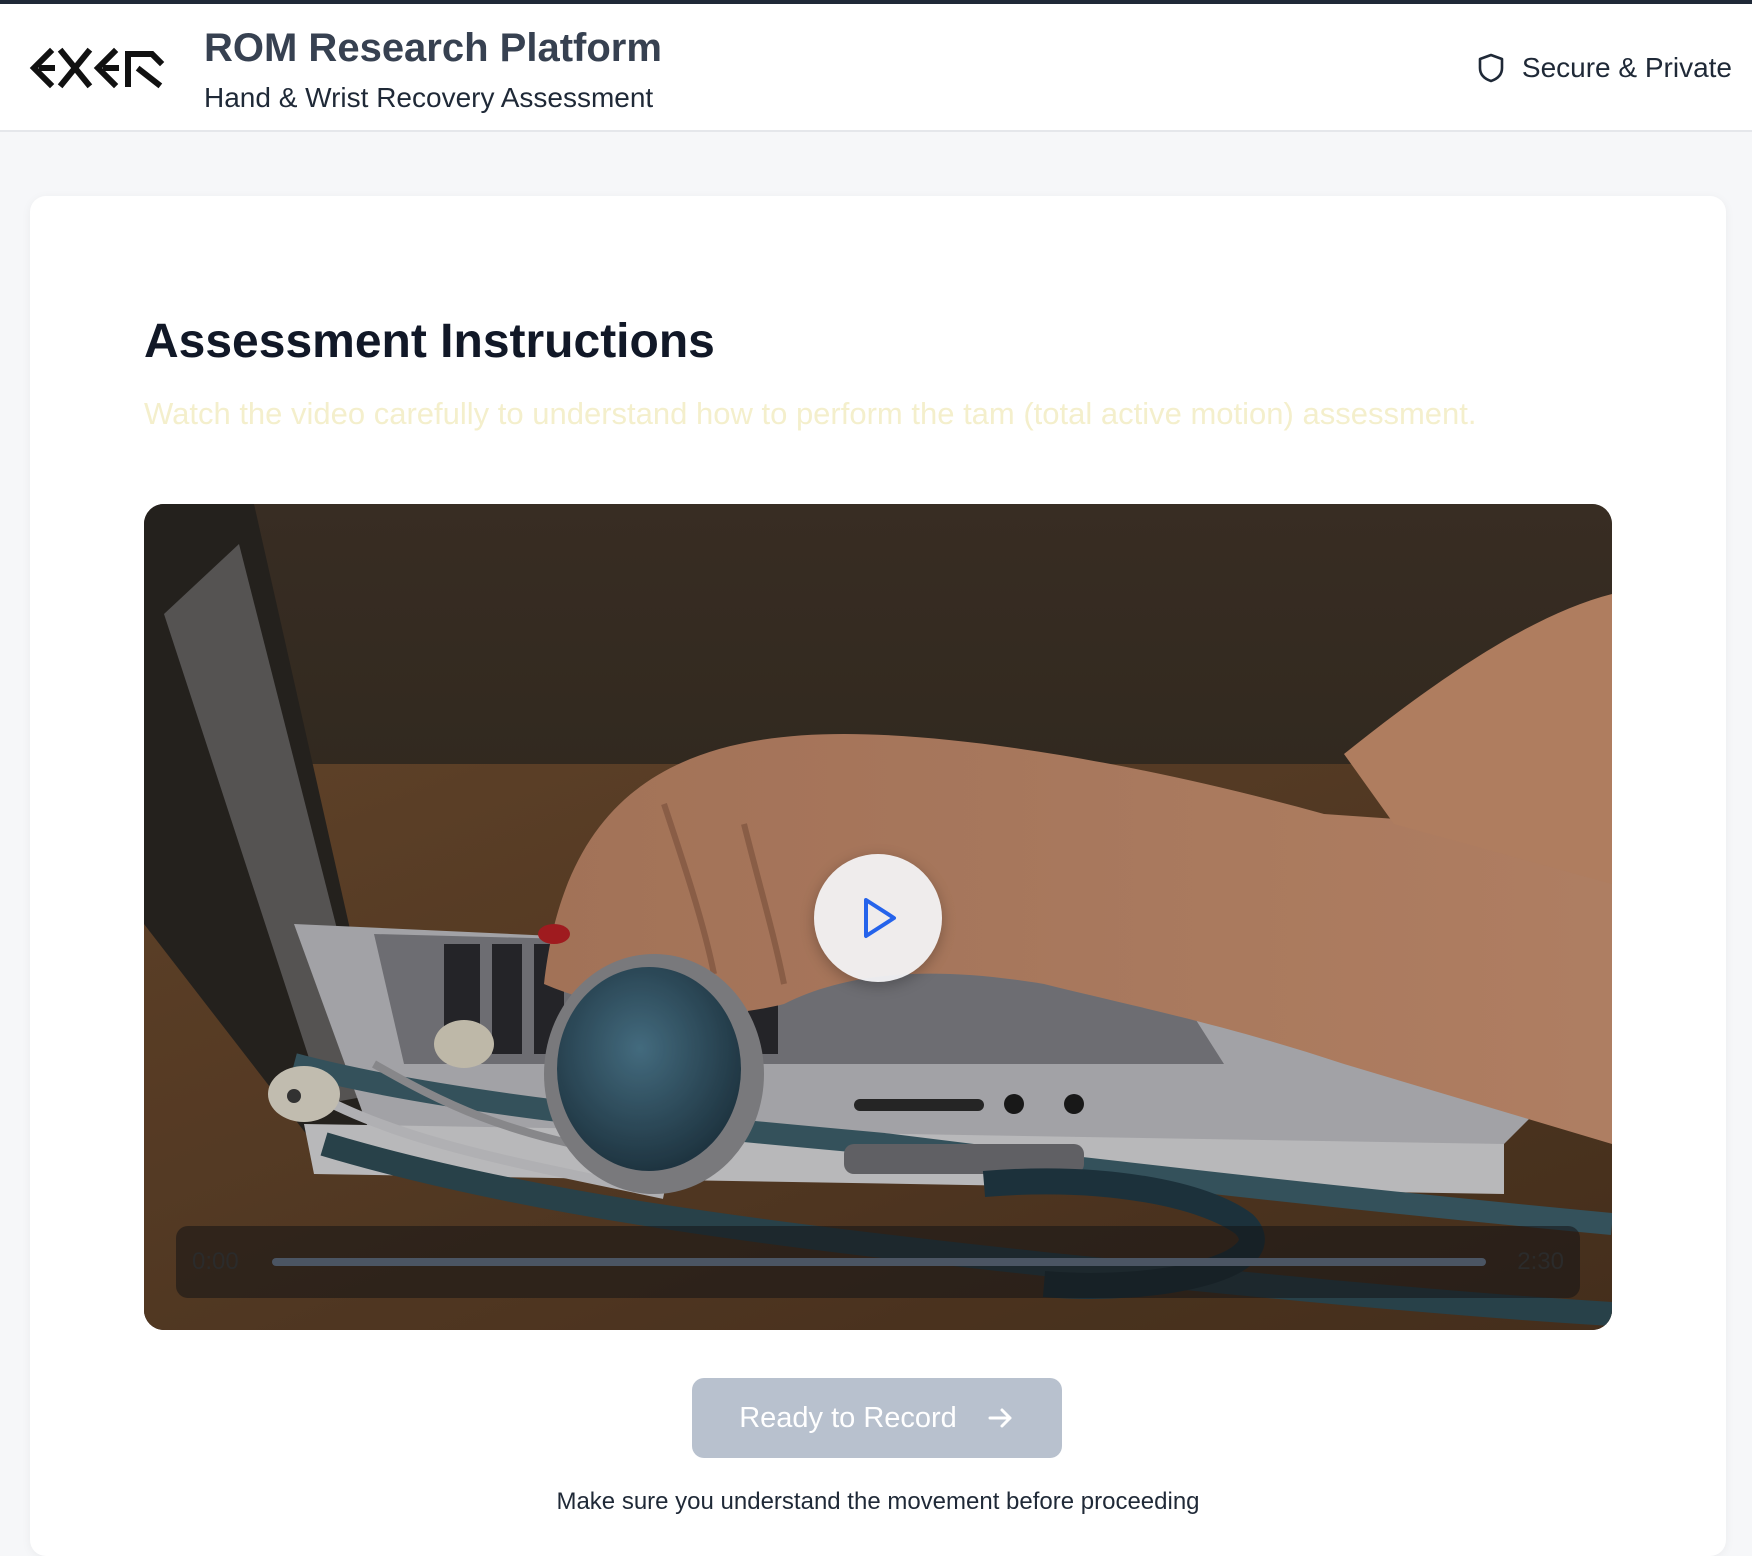 The width and height of the screenshot is (1752, 1556). I want to click on video-controls: 0:00 2:30, so click(878, 1262).